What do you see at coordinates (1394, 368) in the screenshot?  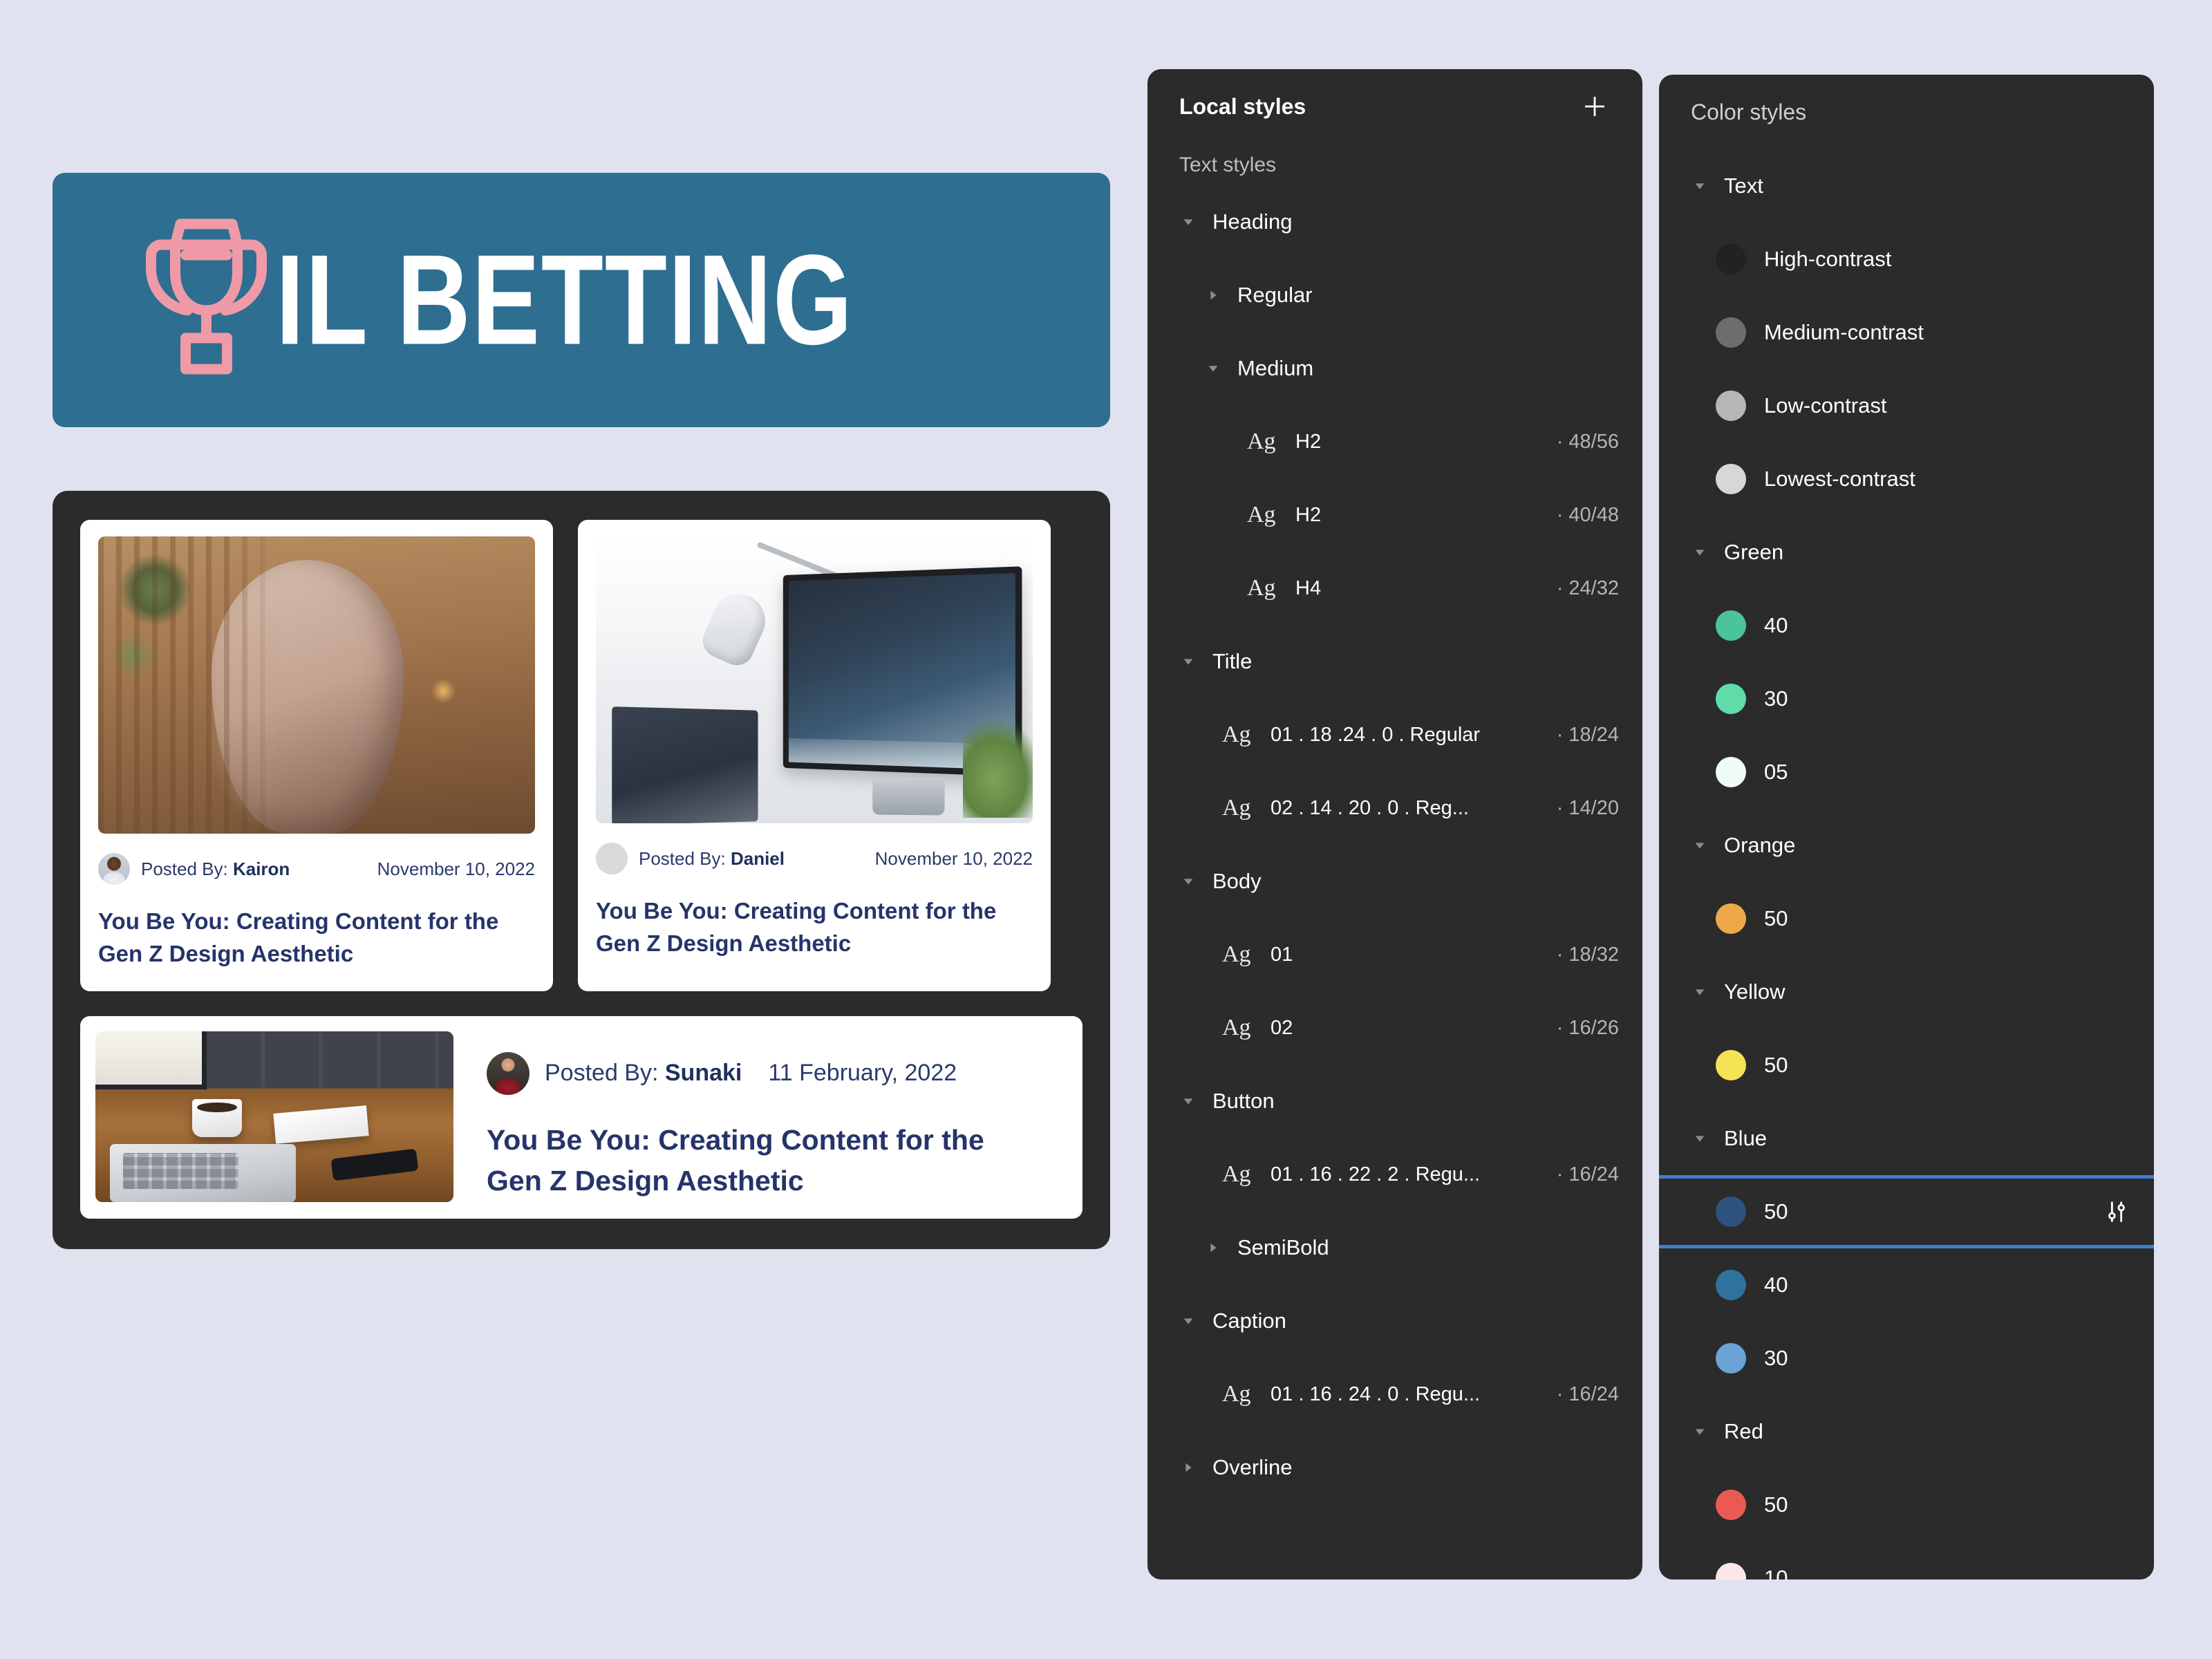 I see `style-group-medium: Medium` at bounding box center [1394, 368].